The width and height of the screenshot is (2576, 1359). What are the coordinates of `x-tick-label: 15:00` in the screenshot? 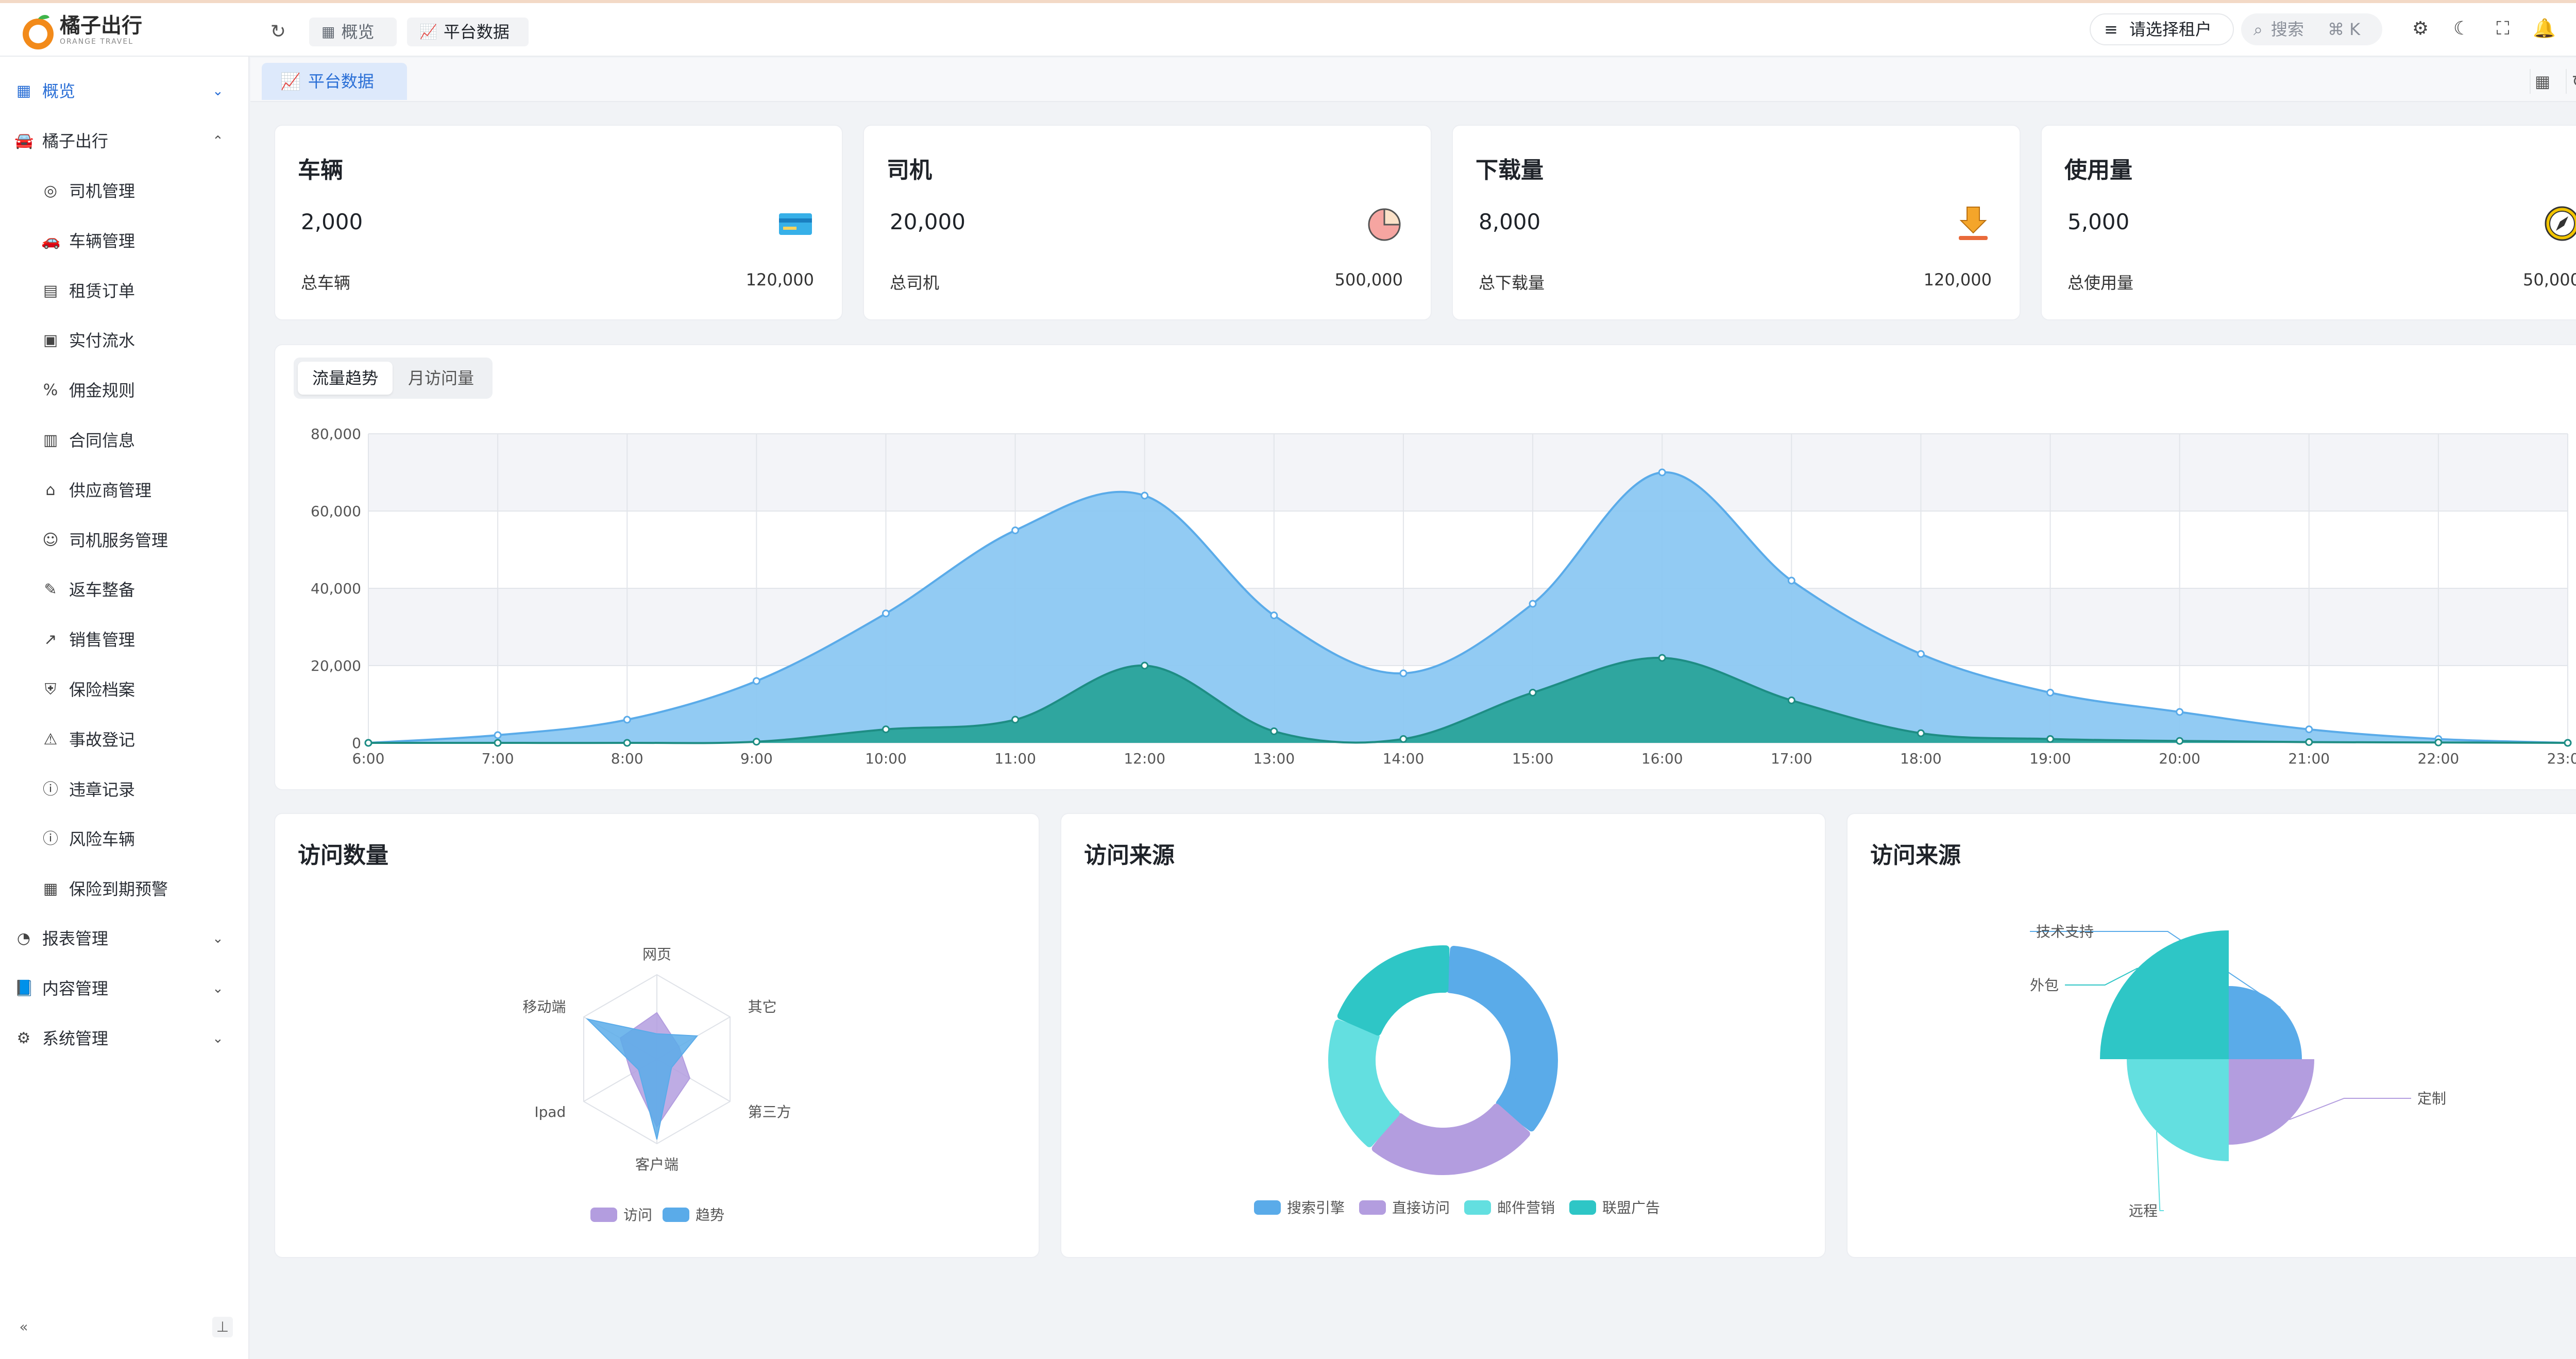 It's located at (1533, 758).